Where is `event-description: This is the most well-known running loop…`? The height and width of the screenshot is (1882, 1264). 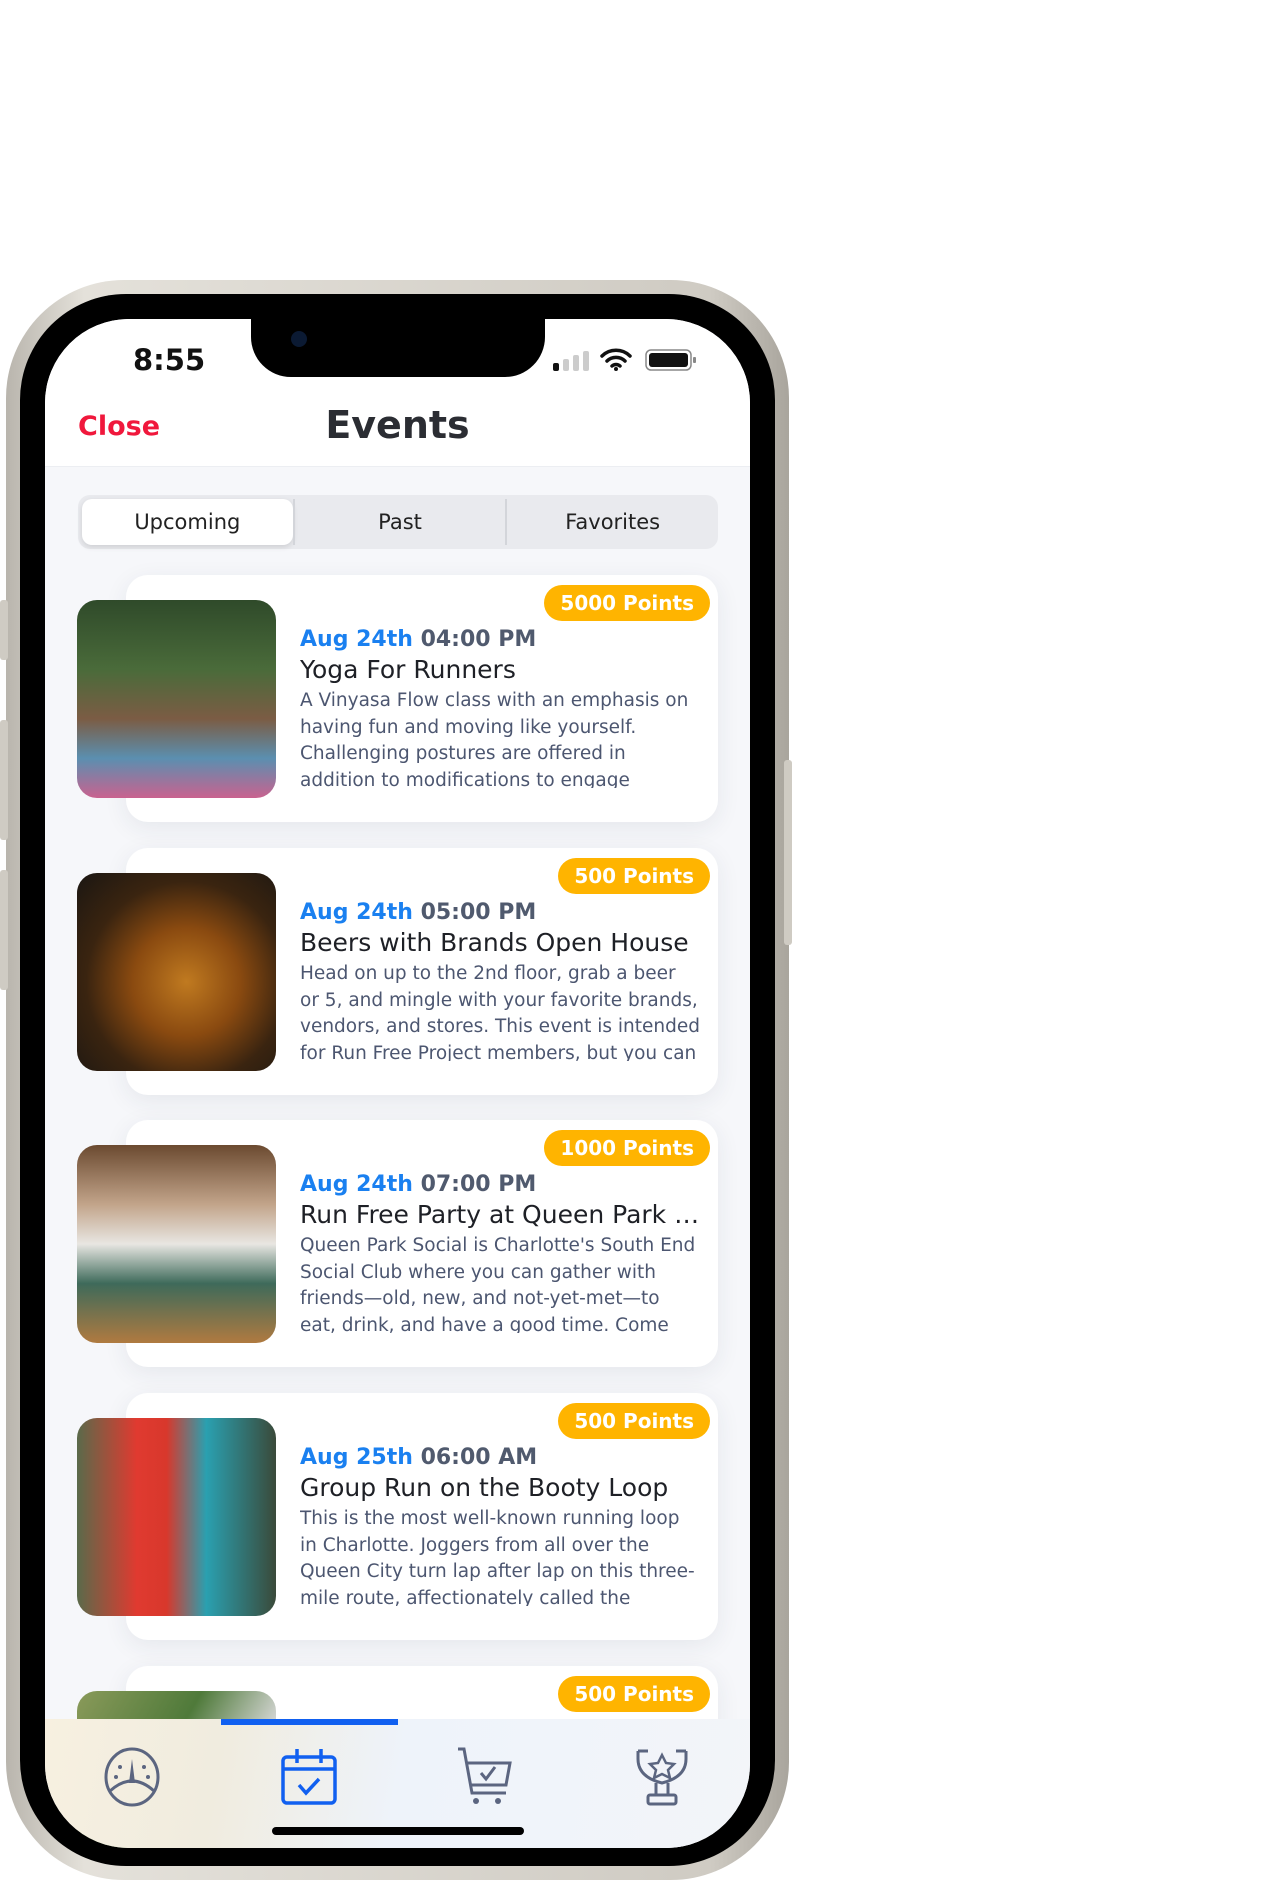 event-description: This is the most well-known running loop… is located at coordinates (497, 1557).